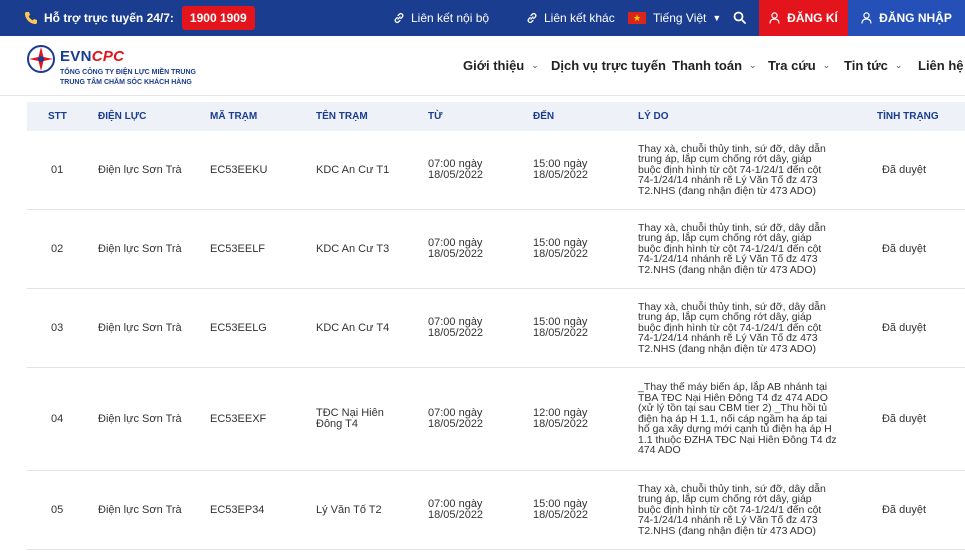 The height and width of the screenshot is (553, 965). What do you see at coordinates (353, 327) in the screenshot?
I see `station-line: KDC An Cư T4` at bounding box center [353, 327].